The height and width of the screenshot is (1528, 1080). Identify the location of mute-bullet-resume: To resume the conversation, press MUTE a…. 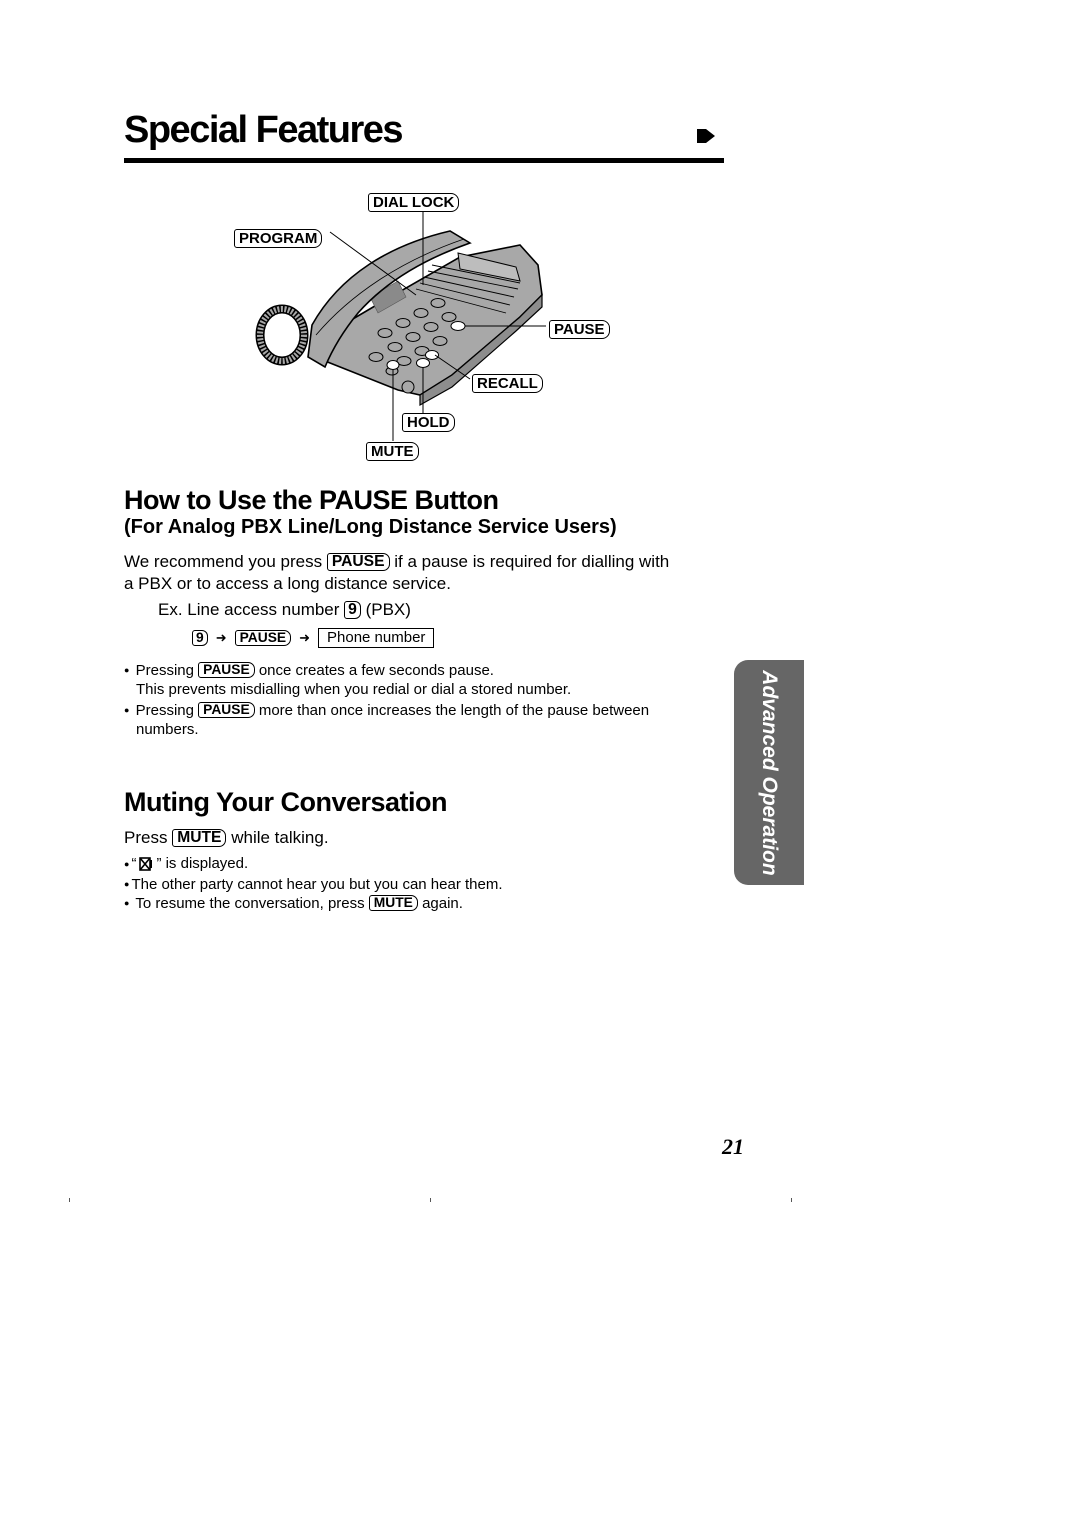
(293, 903).